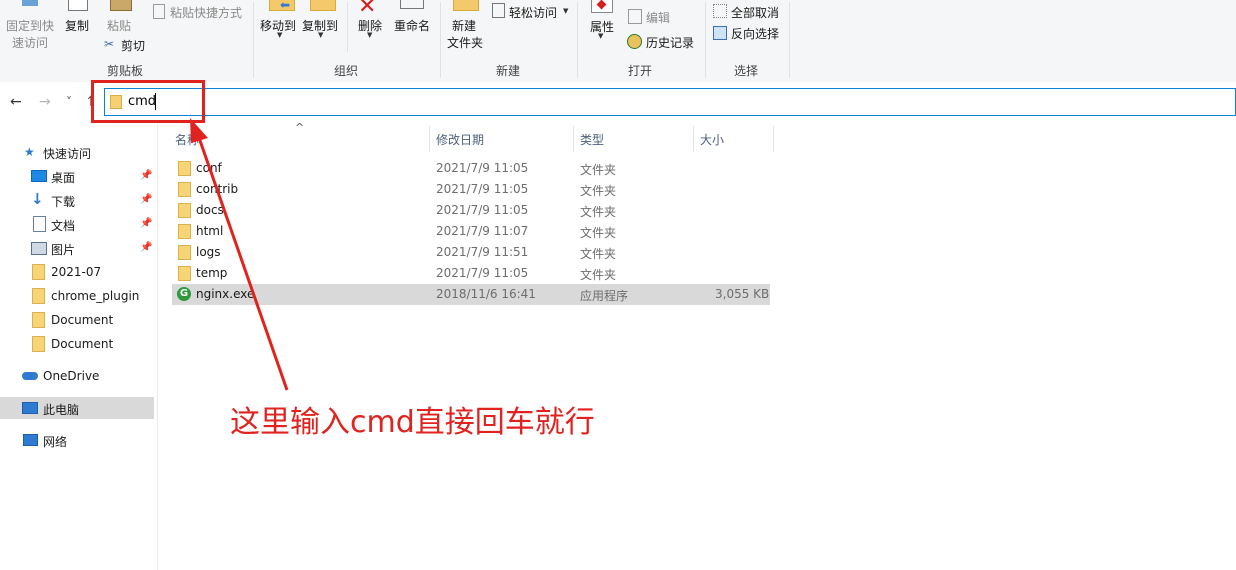  I want to click on annotation-text: 这里输入cmd直接回车就行, so click(412, 422).